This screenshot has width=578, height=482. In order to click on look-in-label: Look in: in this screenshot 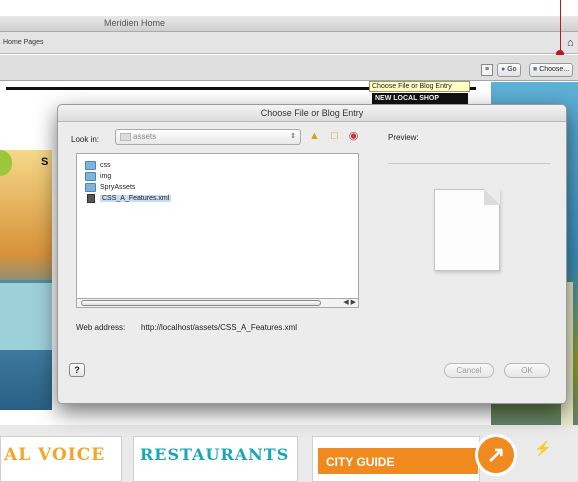, I will do `click(85, 139)`.